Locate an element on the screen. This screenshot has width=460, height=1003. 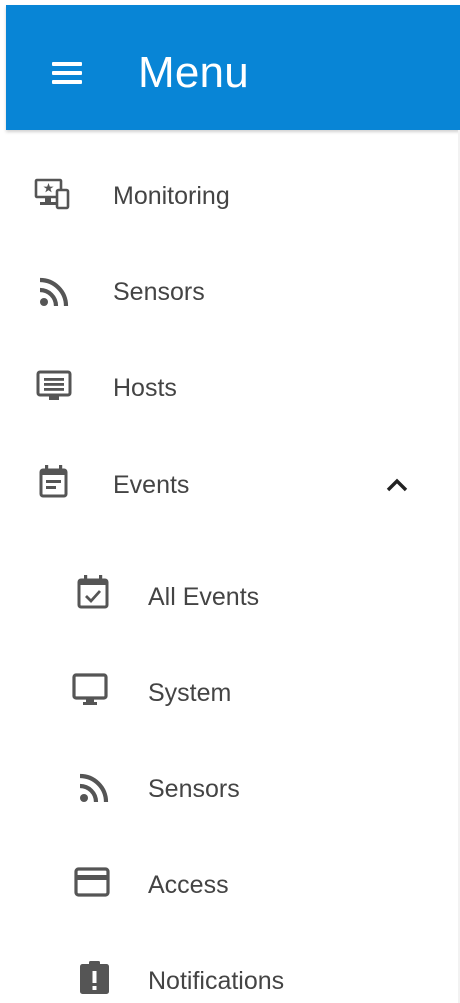
menu-item-label: Monitoring is located at coordinates (171, 196).